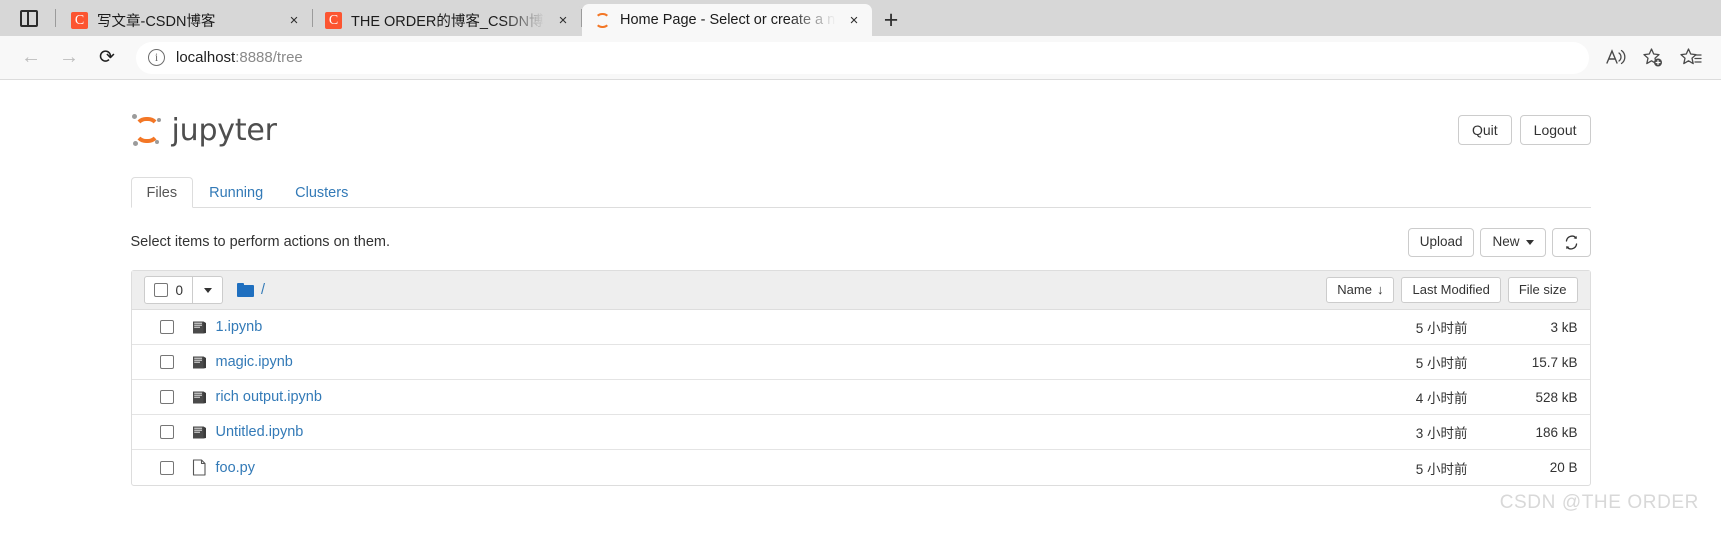  I want to click on action-buttons: Upload New, so click(1499, 242).